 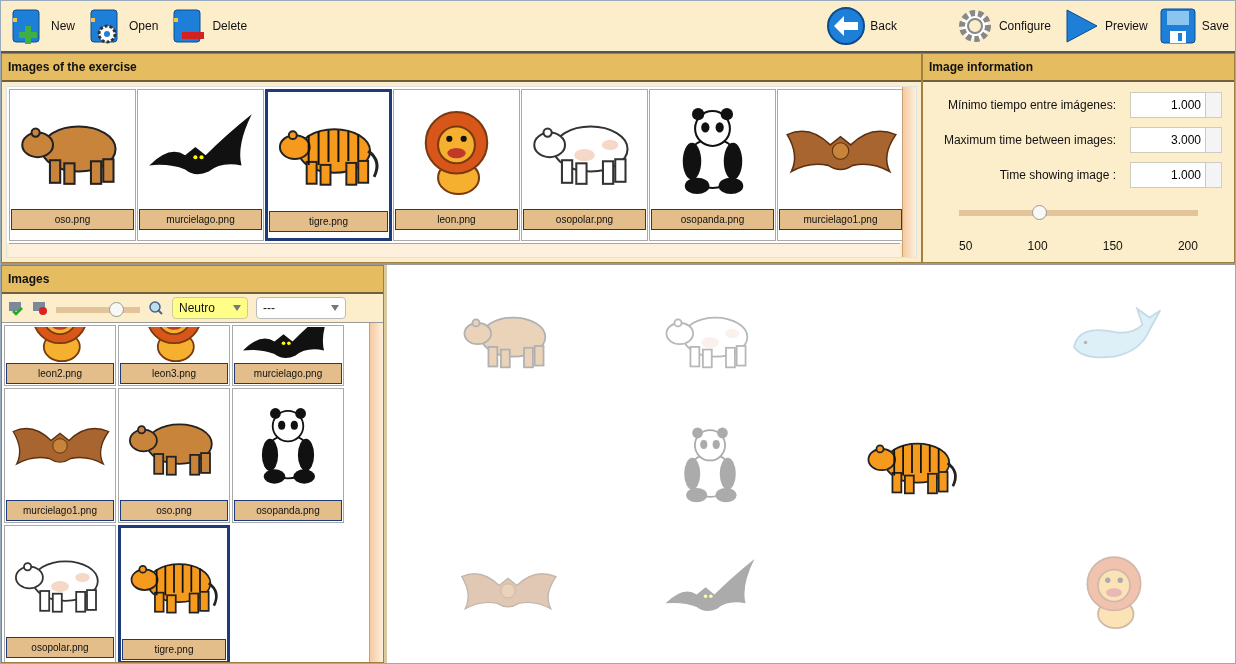 What do you see at coordinates (1187, 246) in the screenshot?
I see `tick-label: 200` at bounding box center [1187, 246].